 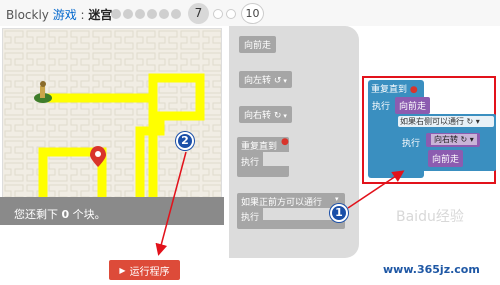 I want to click on callout-badge-1: 1, so click(x=339, y=213).